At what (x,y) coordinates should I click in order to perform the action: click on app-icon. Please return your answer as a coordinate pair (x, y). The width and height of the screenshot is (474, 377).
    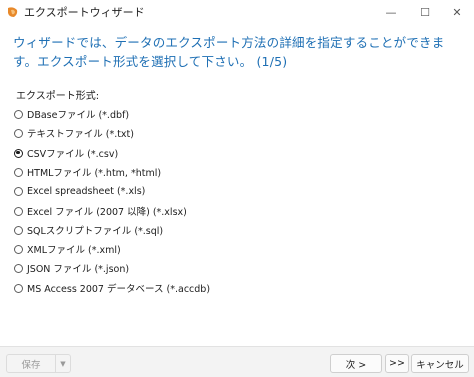
    Looking at the image, I should click on (13, 12).